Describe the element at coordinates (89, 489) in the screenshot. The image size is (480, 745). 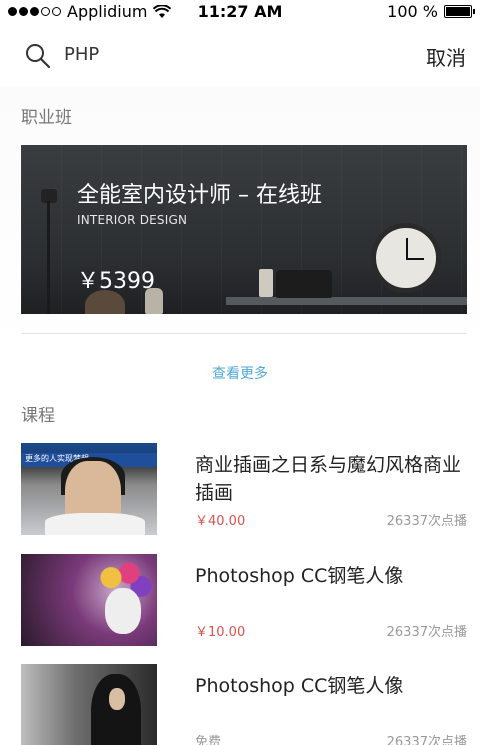
I see `course-thumbnail: 更多的人实现梦想` at that location.